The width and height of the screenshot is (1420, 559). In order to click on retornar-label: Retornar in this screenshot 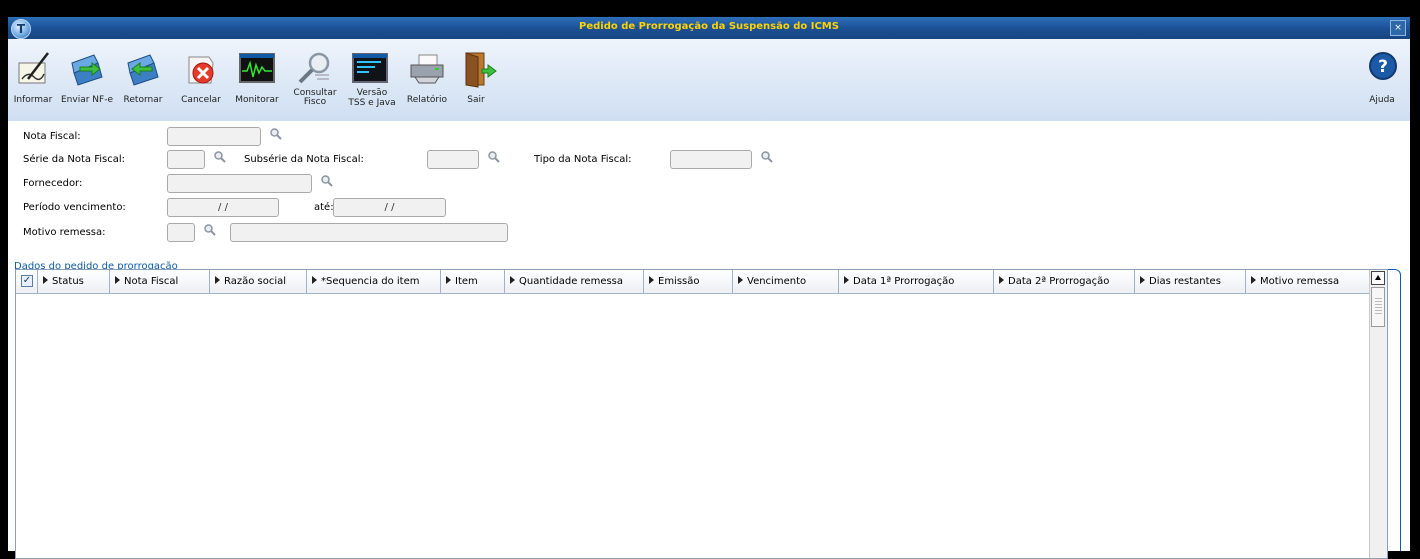, I will do `click(143, 100)`.